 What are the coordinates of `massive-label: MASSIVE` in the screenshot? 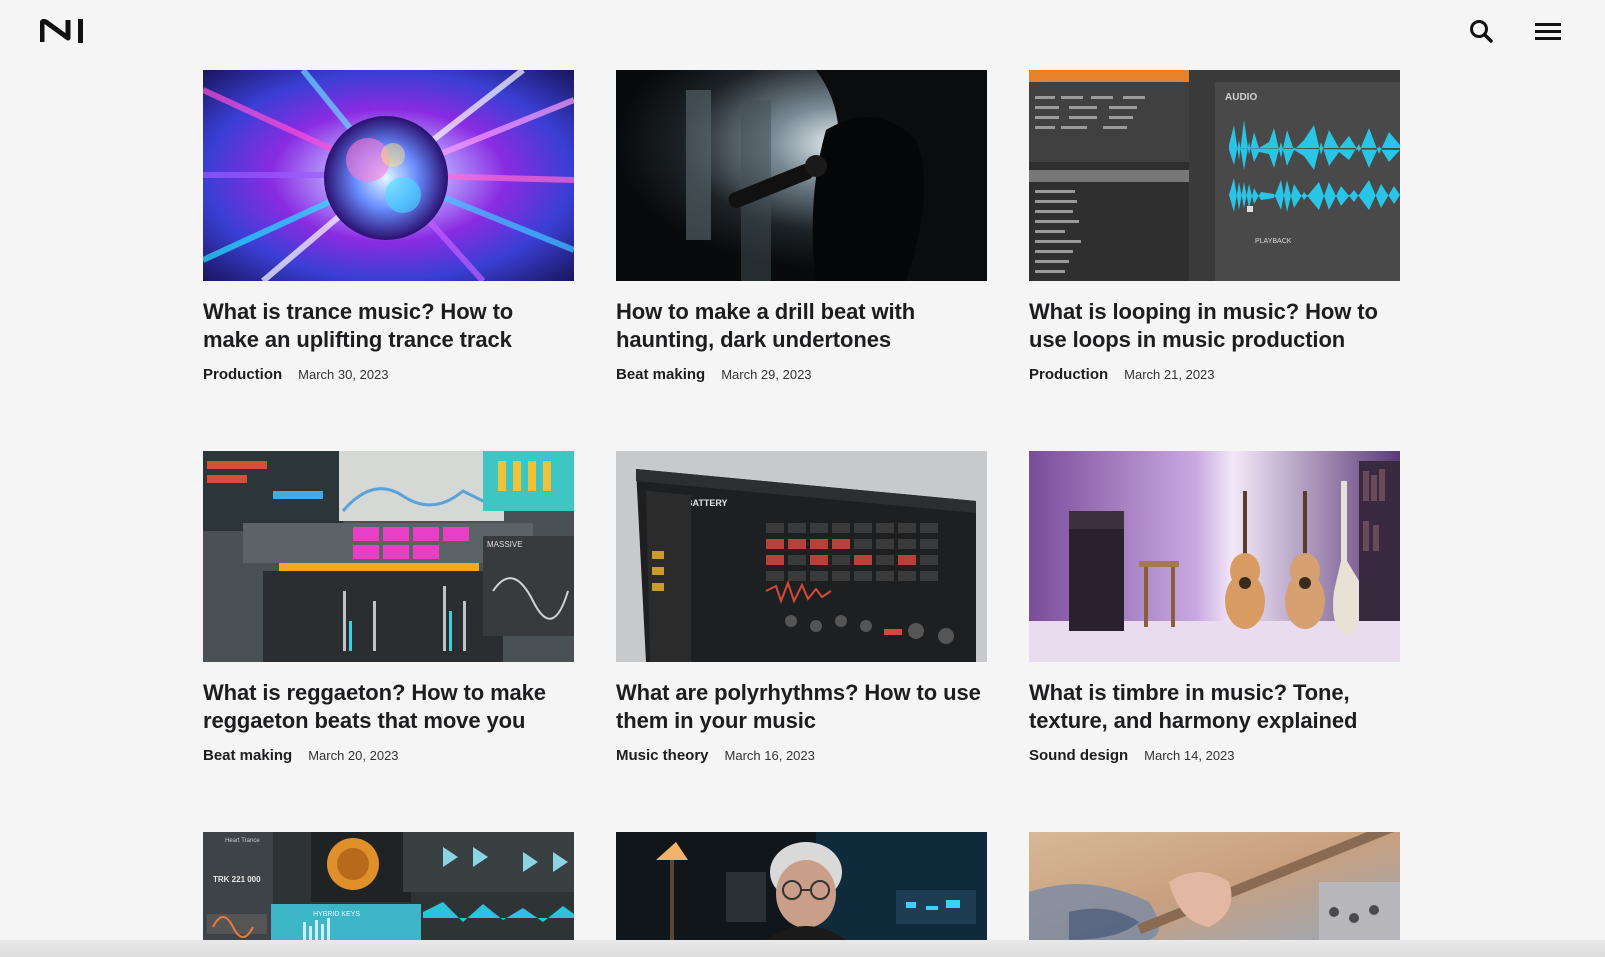 It's located at (505, 544).